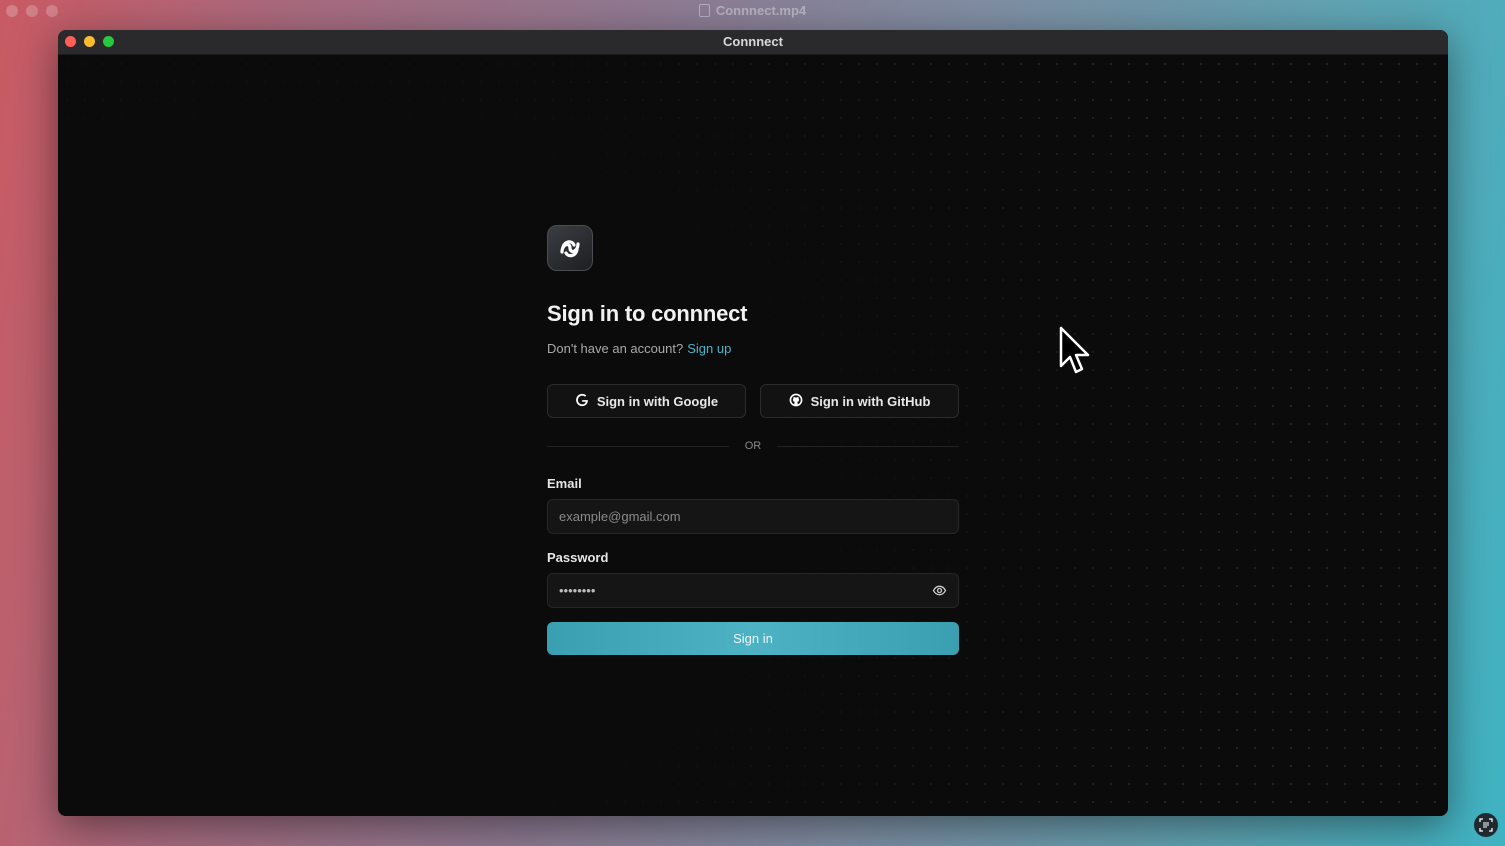 The height and width of the screenshot is (846, 1505). I want to click on sign-in-button: Sign in, so click(753, 638).